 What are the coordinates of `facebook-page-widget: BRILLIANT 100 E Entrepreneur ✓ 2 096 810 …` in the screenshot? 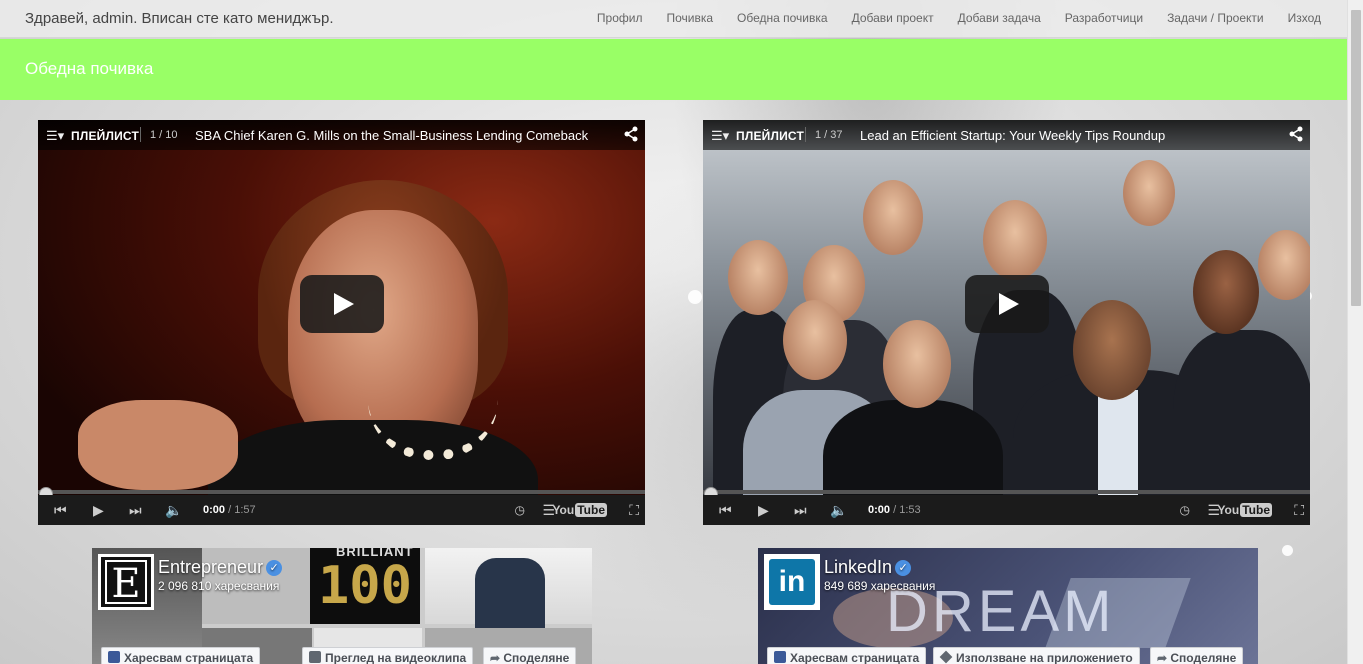 It's located at (342, 606).